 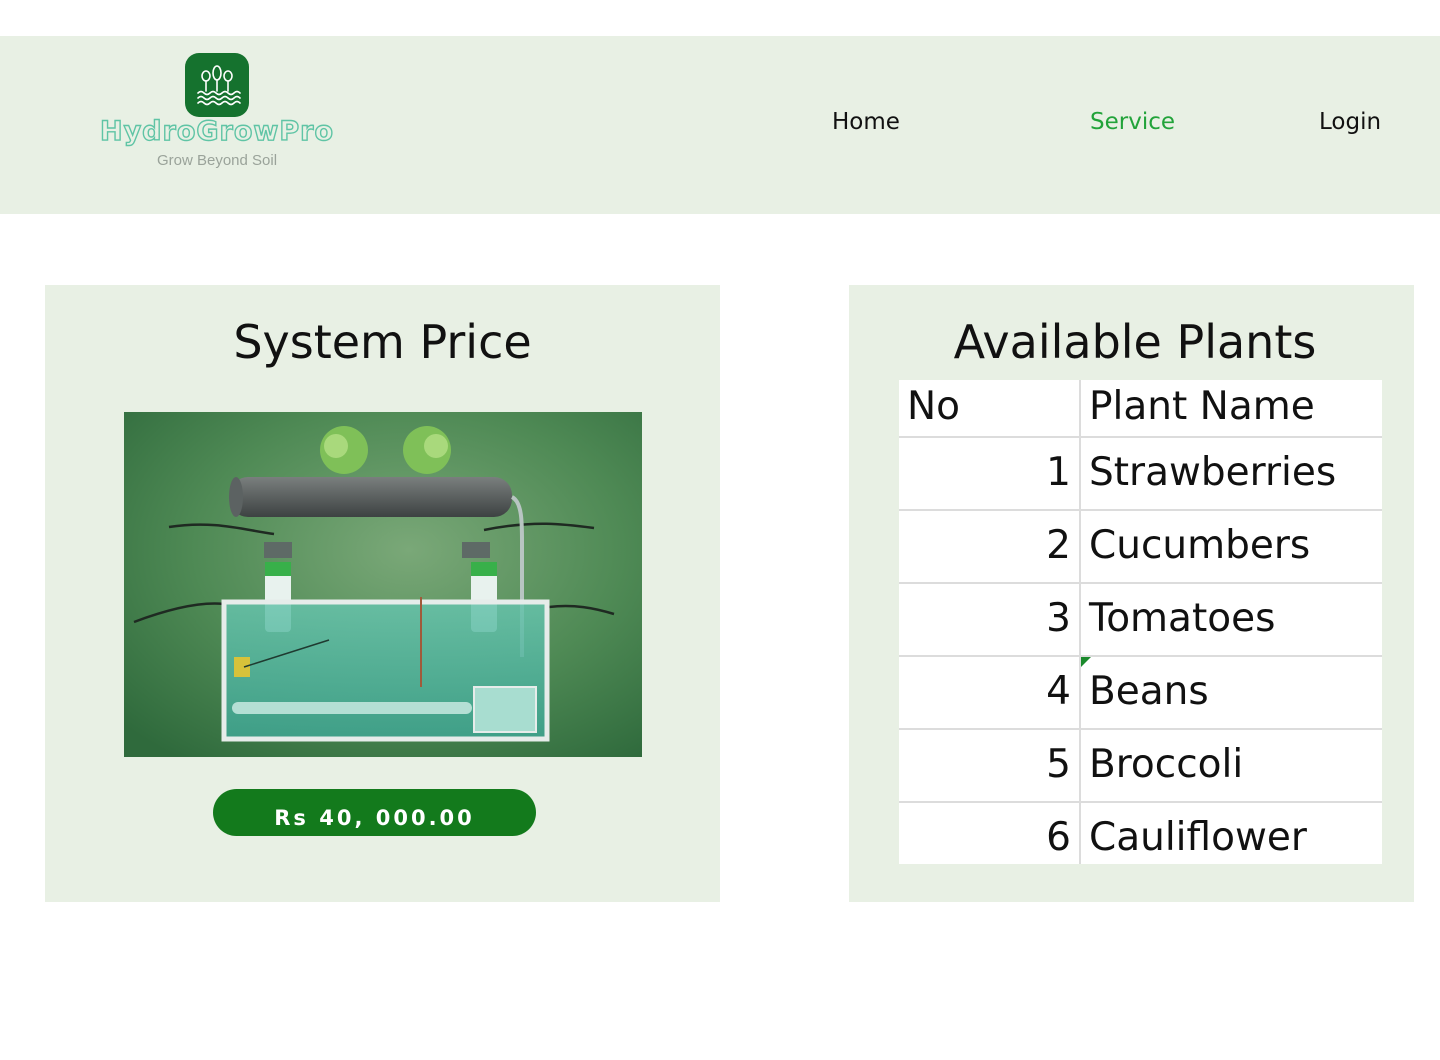 What do you see at coordinates (1058, 618) in the screenshot?
I see `row-no: 3` at bounding box center [1058, 618].